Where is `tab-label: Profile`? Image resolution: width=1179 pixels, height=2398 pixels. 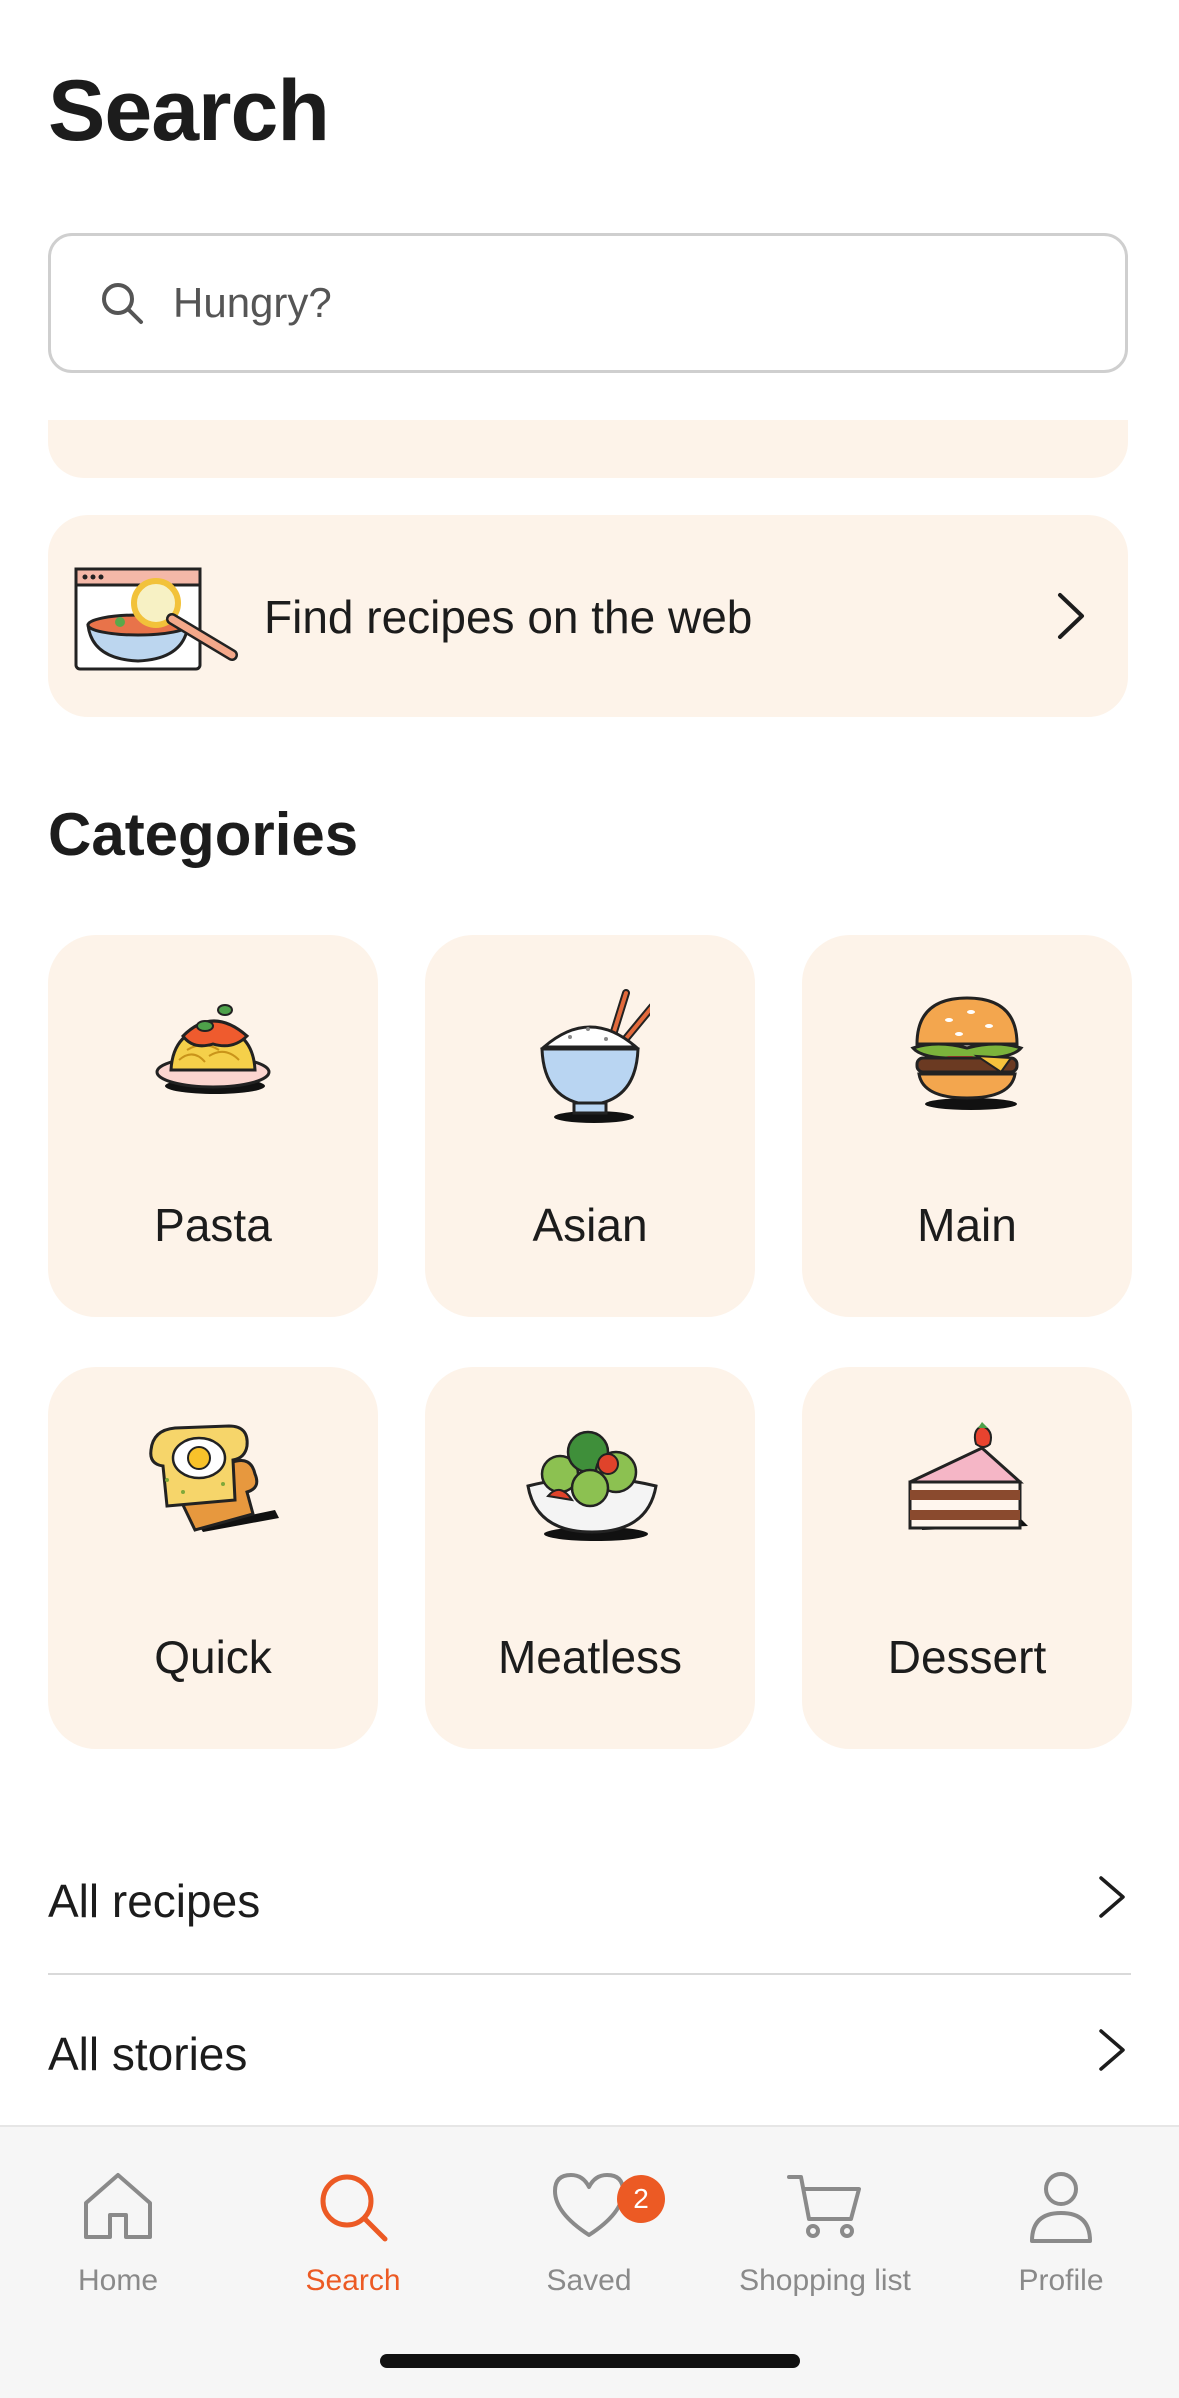 tab-label: Profile is located at coordinates (1061, 2280).